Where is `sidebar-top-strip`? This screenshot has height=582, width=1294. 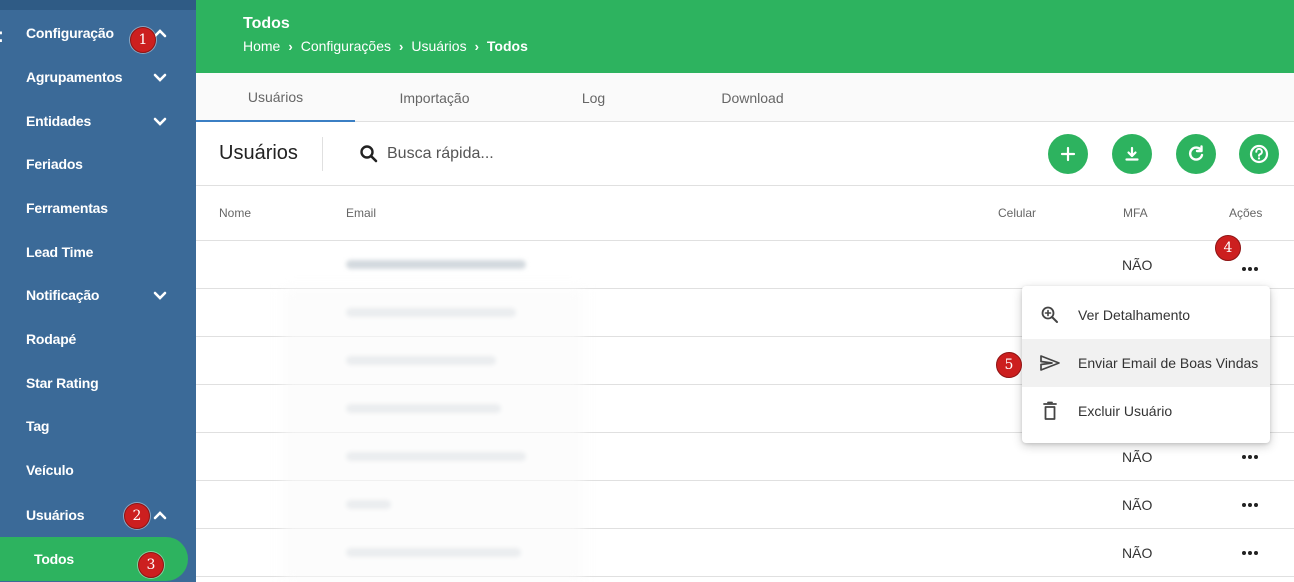 sidebar-top-strip is located at coordinates (98, 5).